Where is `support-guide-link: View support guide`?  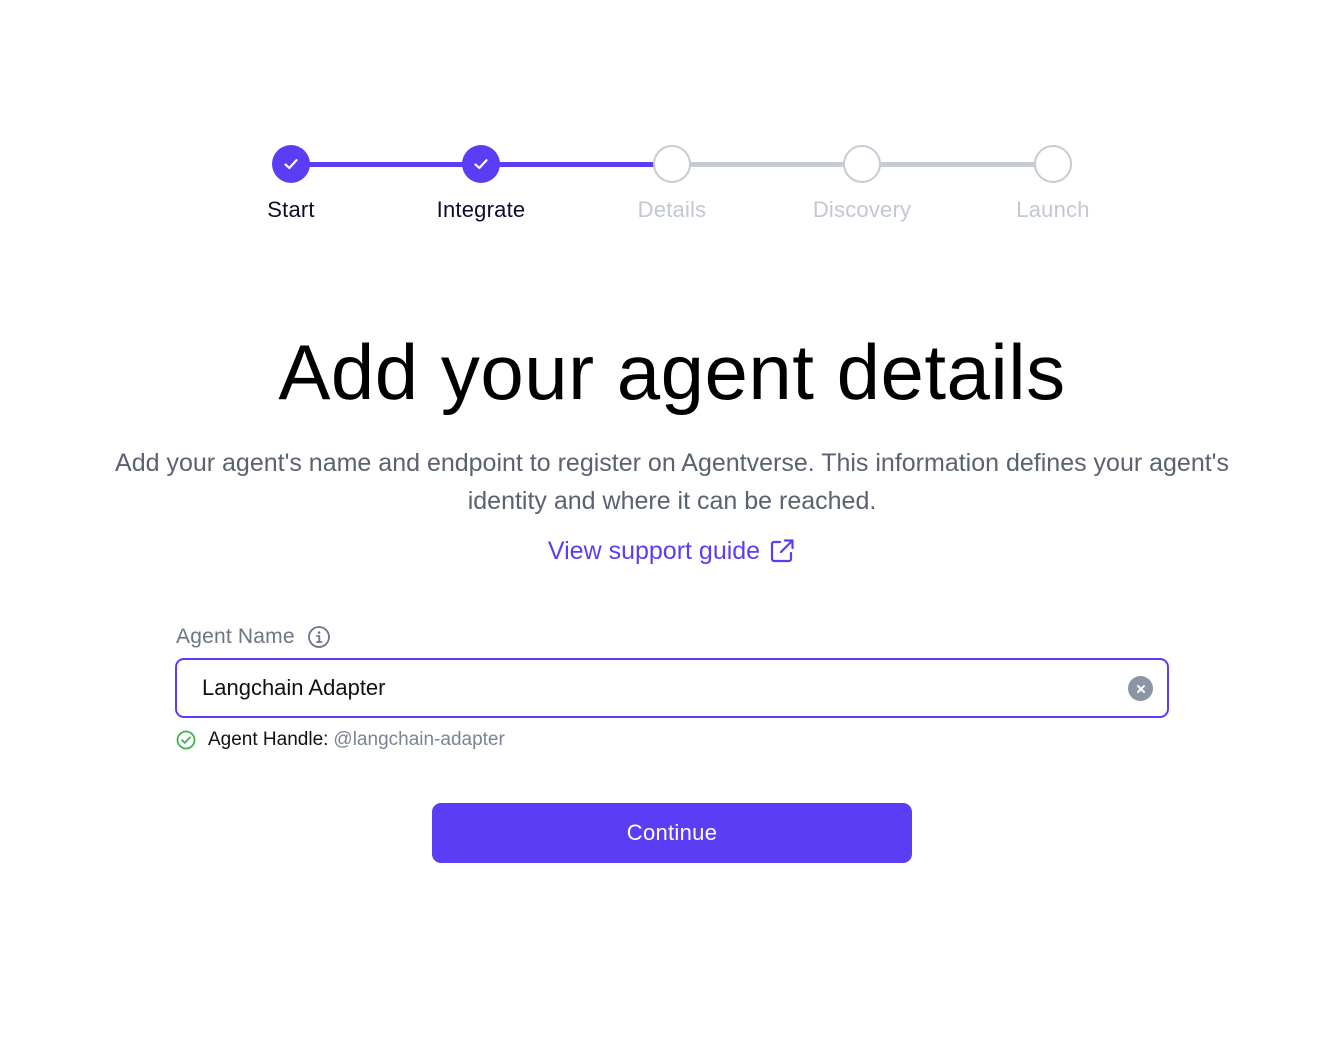
support-guide-link: View support guide is located at coordinates (672, 551).